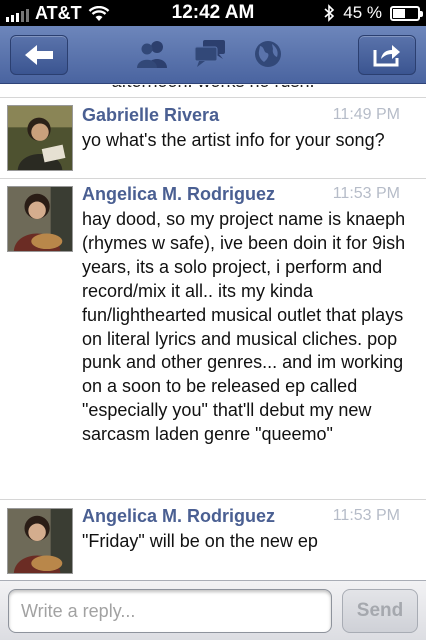 This screenshot has width=426, height=640. I want to click on navigation-bar, so click(213, 55).